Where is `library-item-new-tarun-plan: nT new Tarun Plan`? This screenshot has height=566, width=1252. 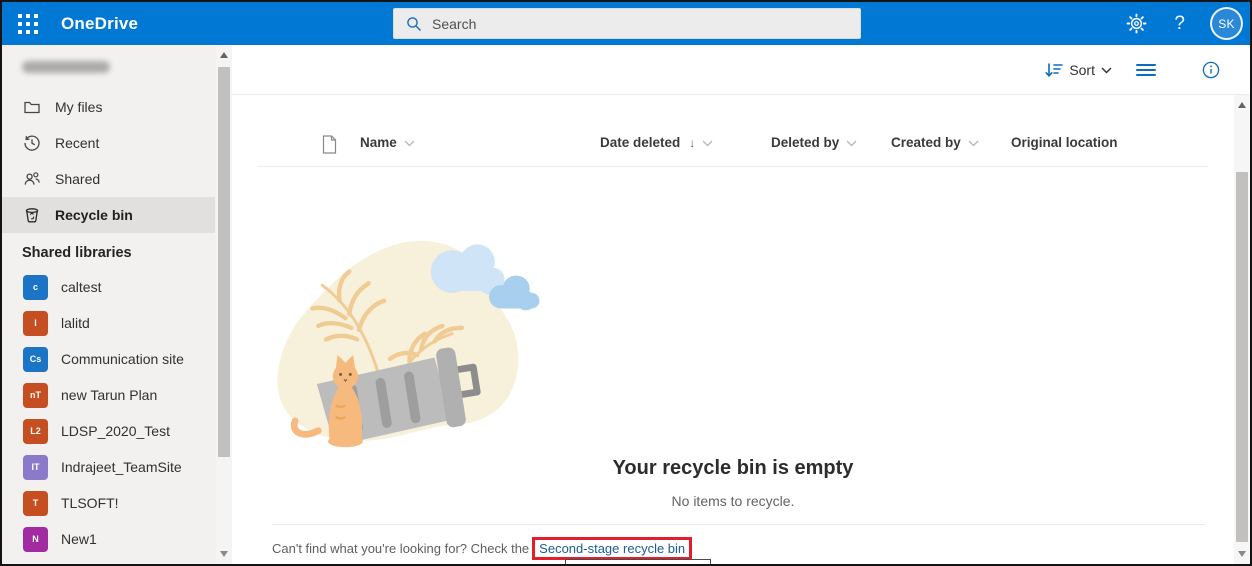
library-item-new-tarun-plan: nT new Tarun Plan is located at coordinates (108, 395).